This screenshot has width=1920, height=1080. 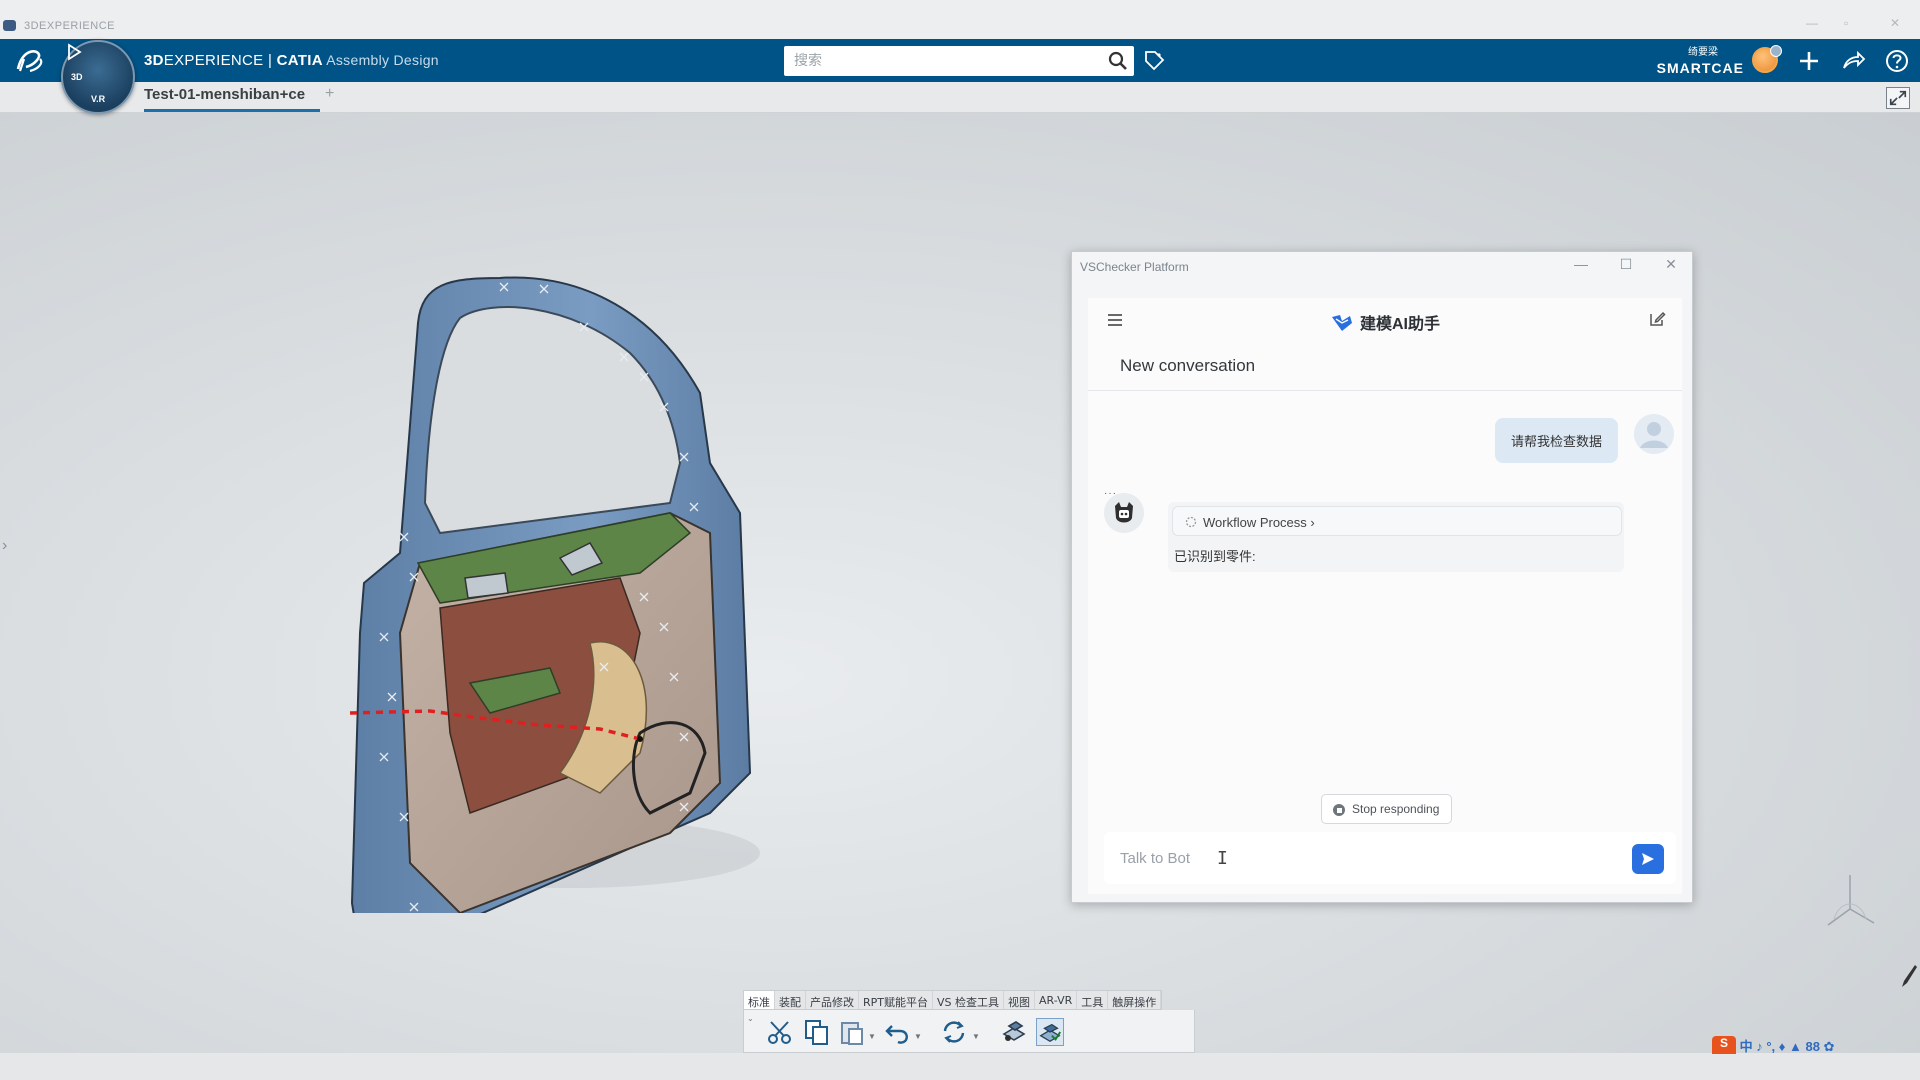 I want to click on ime-status-text: 中 ♪ °, ♦ ▲ 88 ✿, so click(x=1787, y=1046).